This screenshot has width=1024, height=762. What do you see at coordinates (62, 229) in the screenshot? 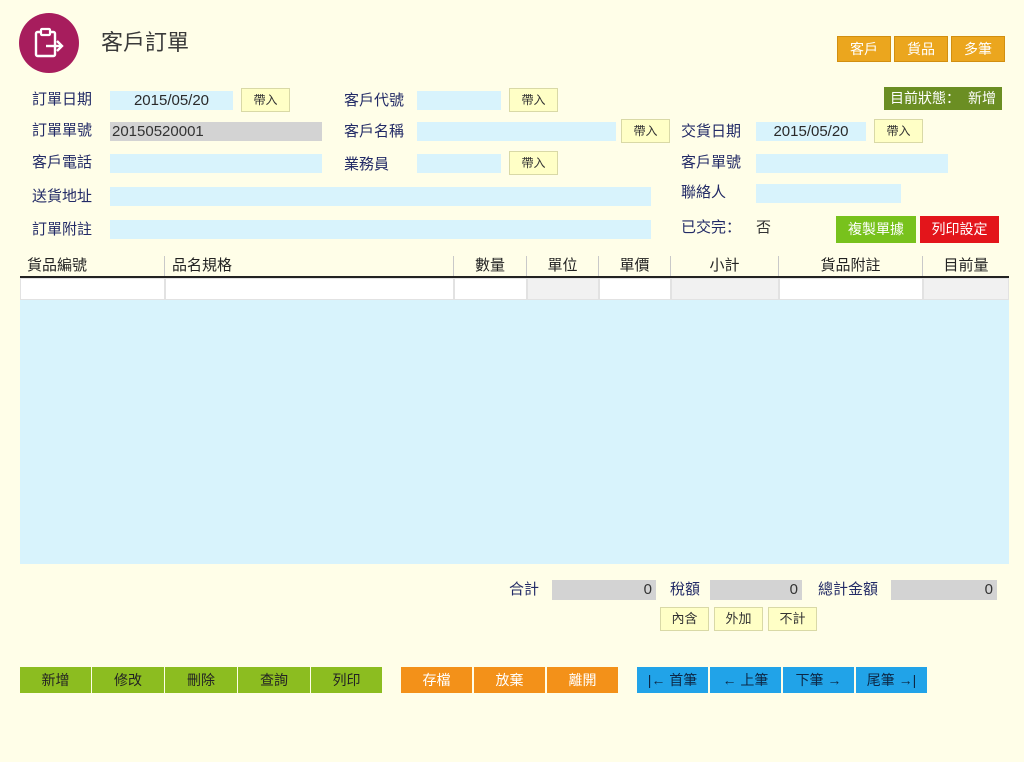
I see `order-note-label: 訂單附註` at bounding box center [62, 229].